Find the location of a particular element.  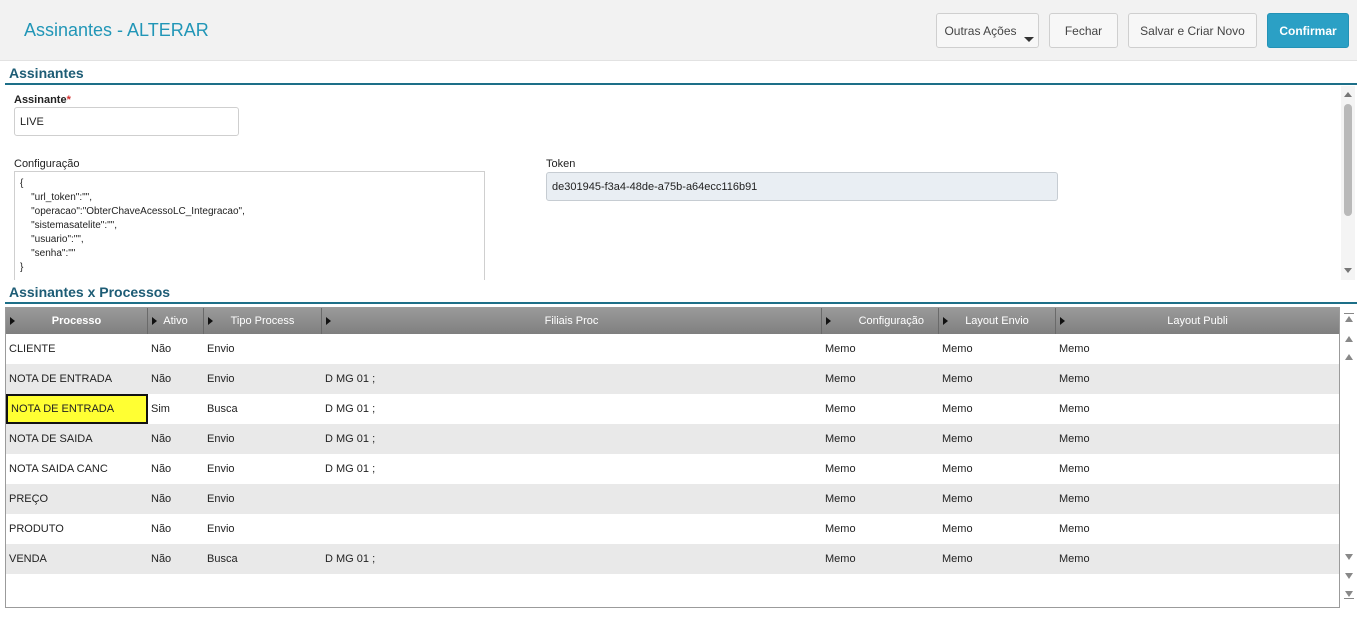

column-header-processo: Processo is located at coordinates (77, 321).